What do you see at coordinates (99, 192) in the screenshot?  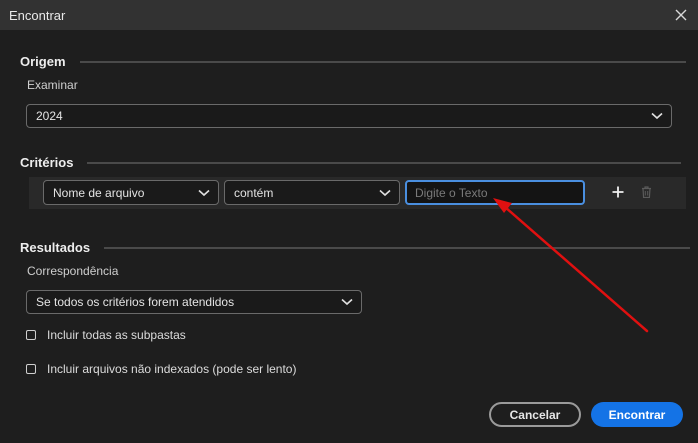 I see `criteria-field-value: Nome de arquivo` at bounding box center [99, 192].